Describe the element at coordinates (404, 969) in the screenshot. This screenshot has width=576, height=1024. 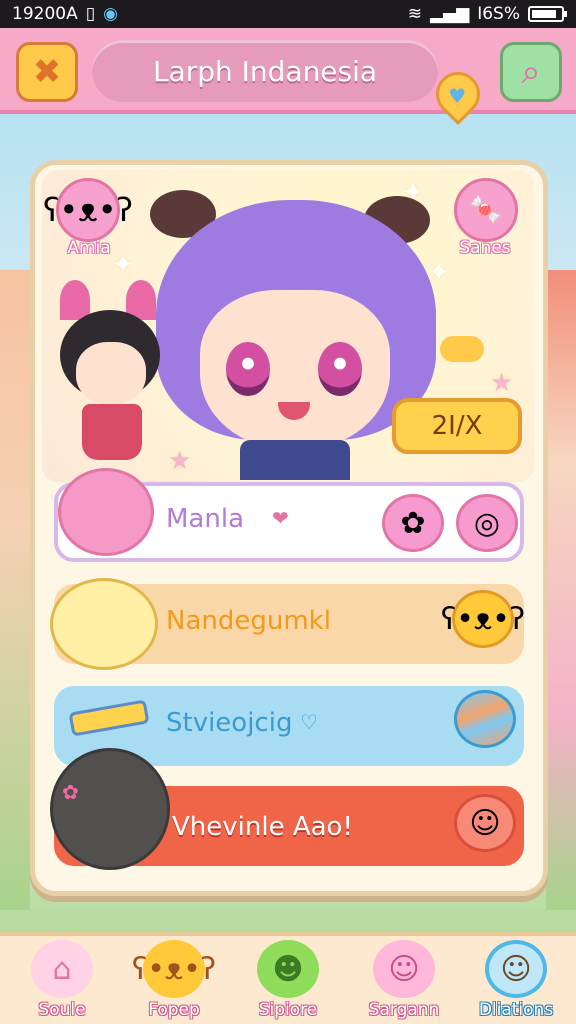
I see `bunny-icon: ☺` at that location.